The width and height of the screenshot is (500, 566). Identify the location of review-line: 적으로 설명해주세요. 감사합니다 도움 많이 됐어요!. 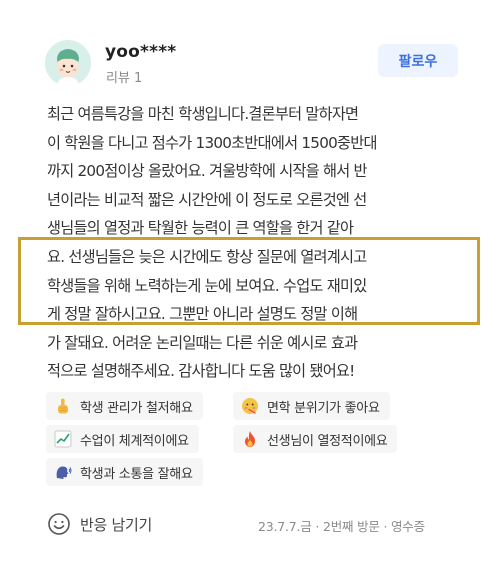
(201, 371).